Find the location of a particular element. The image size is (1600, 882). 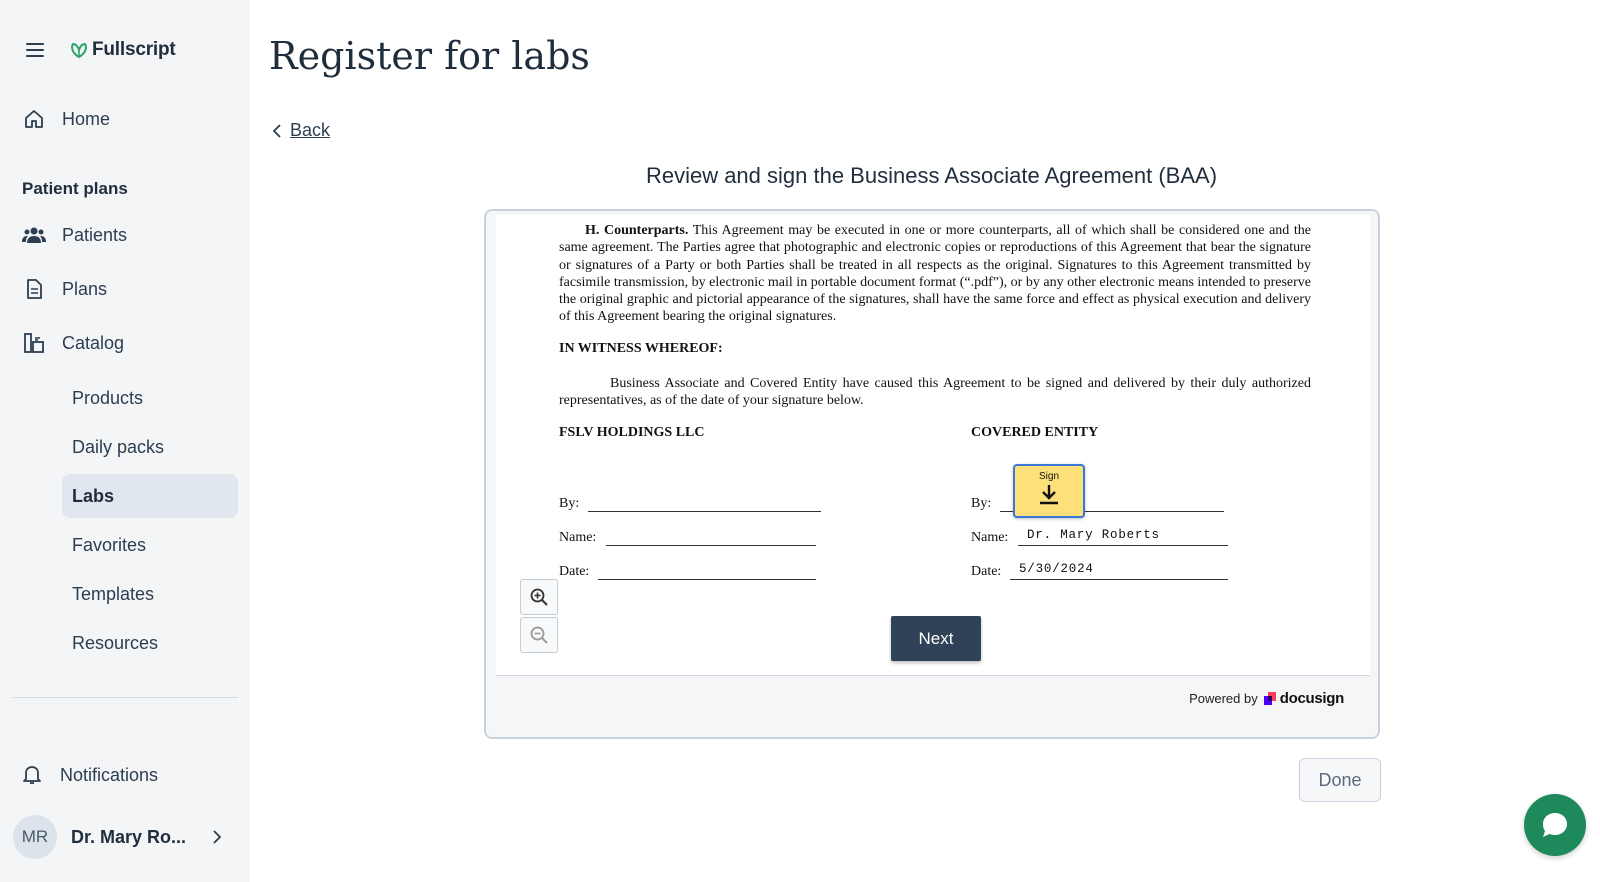

nav-item-catalog: Catalog is located at coordinates (73, 343).